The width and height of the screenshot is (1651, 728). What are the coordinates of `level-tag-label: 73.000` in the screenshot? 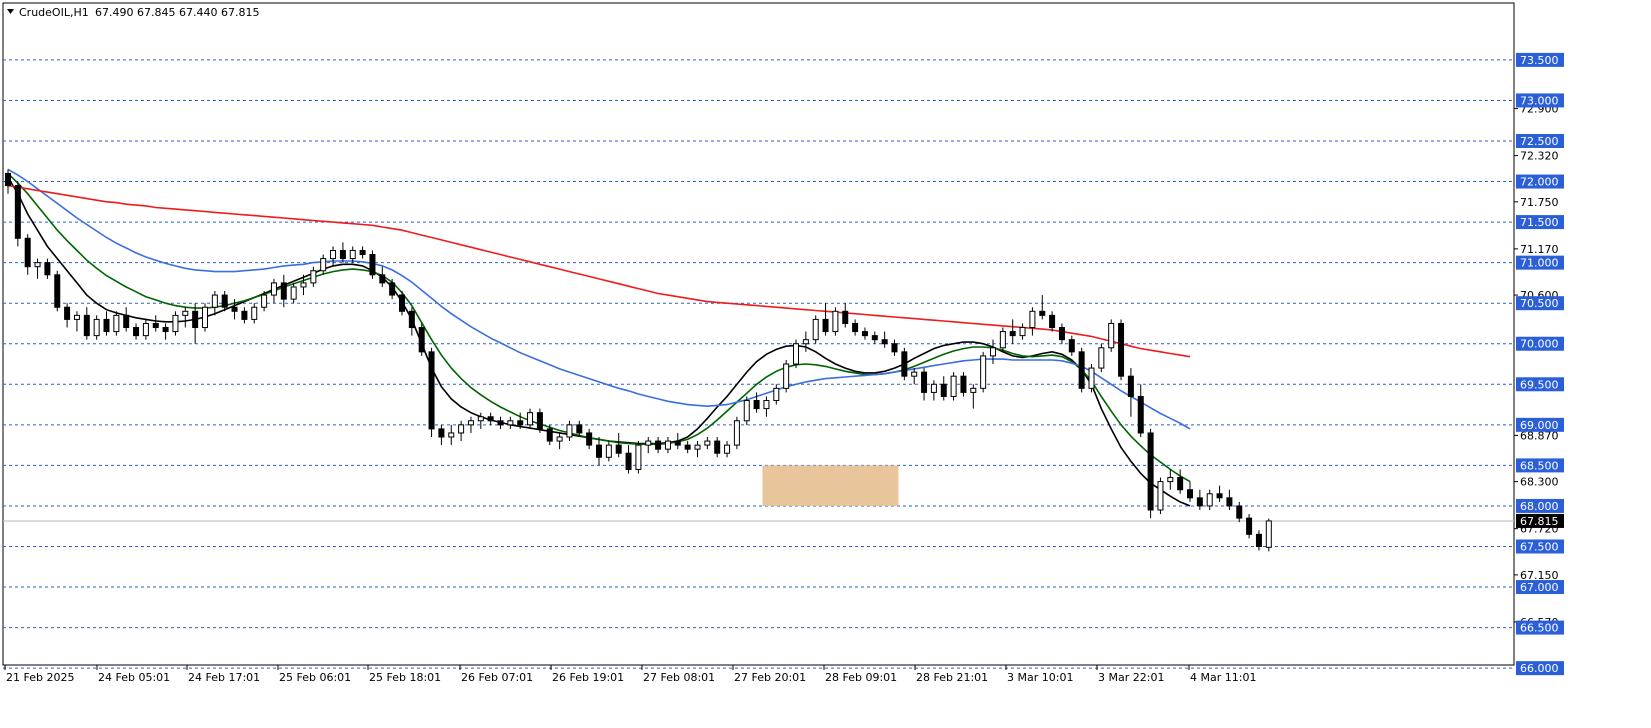 It's located at (1539, 100).